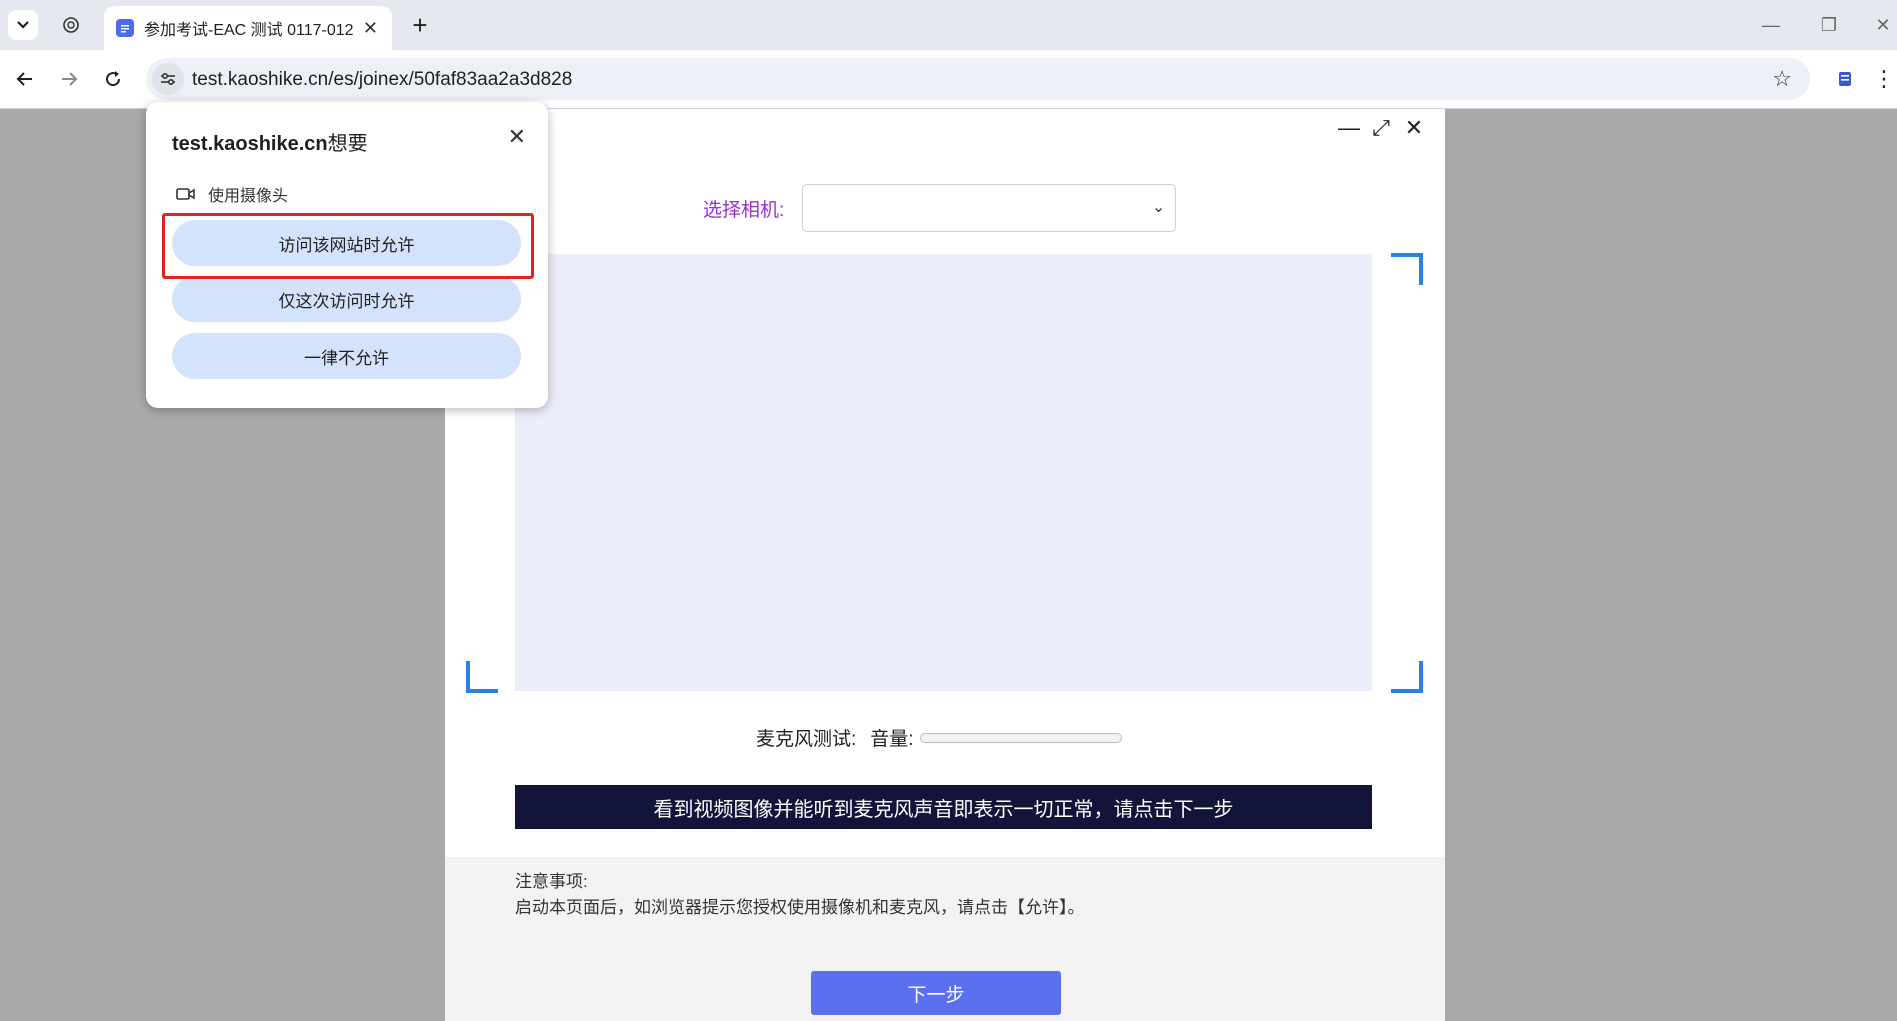 The width and height of the screenshot is (1897, 1021). I want to click on dialog-minimize-icon: —, so click(1349, 128).